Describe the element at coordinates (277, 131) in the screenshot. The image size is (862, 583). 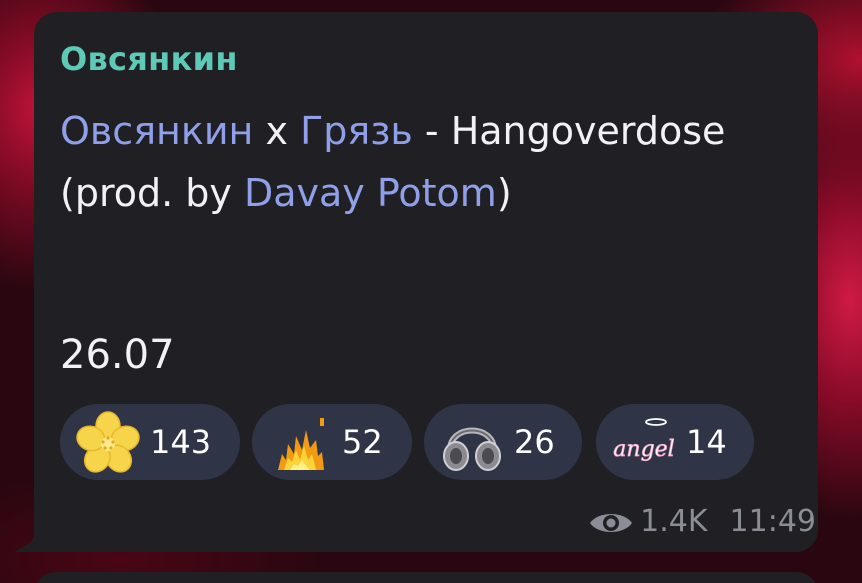
I see `message-text-part: x` at that location.